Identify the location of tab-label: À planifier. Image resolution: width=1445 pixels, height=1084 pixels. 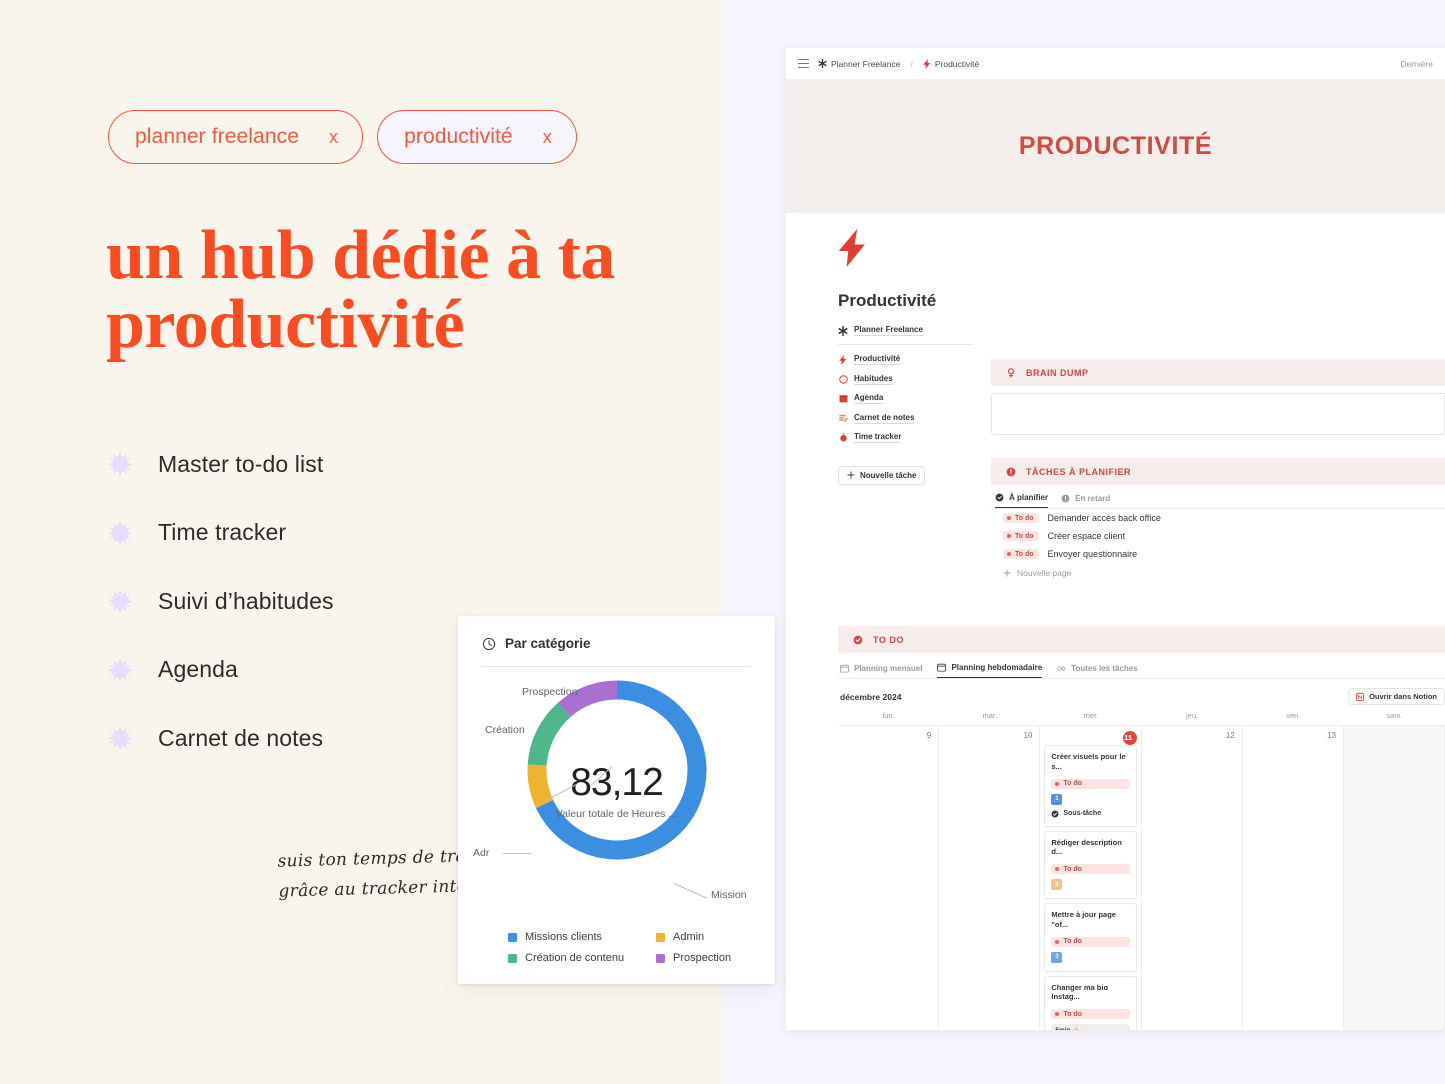
(1029, 497).